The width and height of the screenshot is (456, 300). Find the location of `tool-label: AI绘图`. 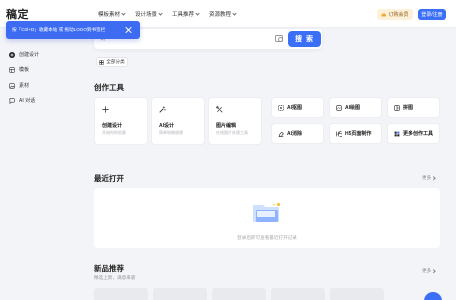

tool-label: AI绘图 is located at coordinates (353, 108).